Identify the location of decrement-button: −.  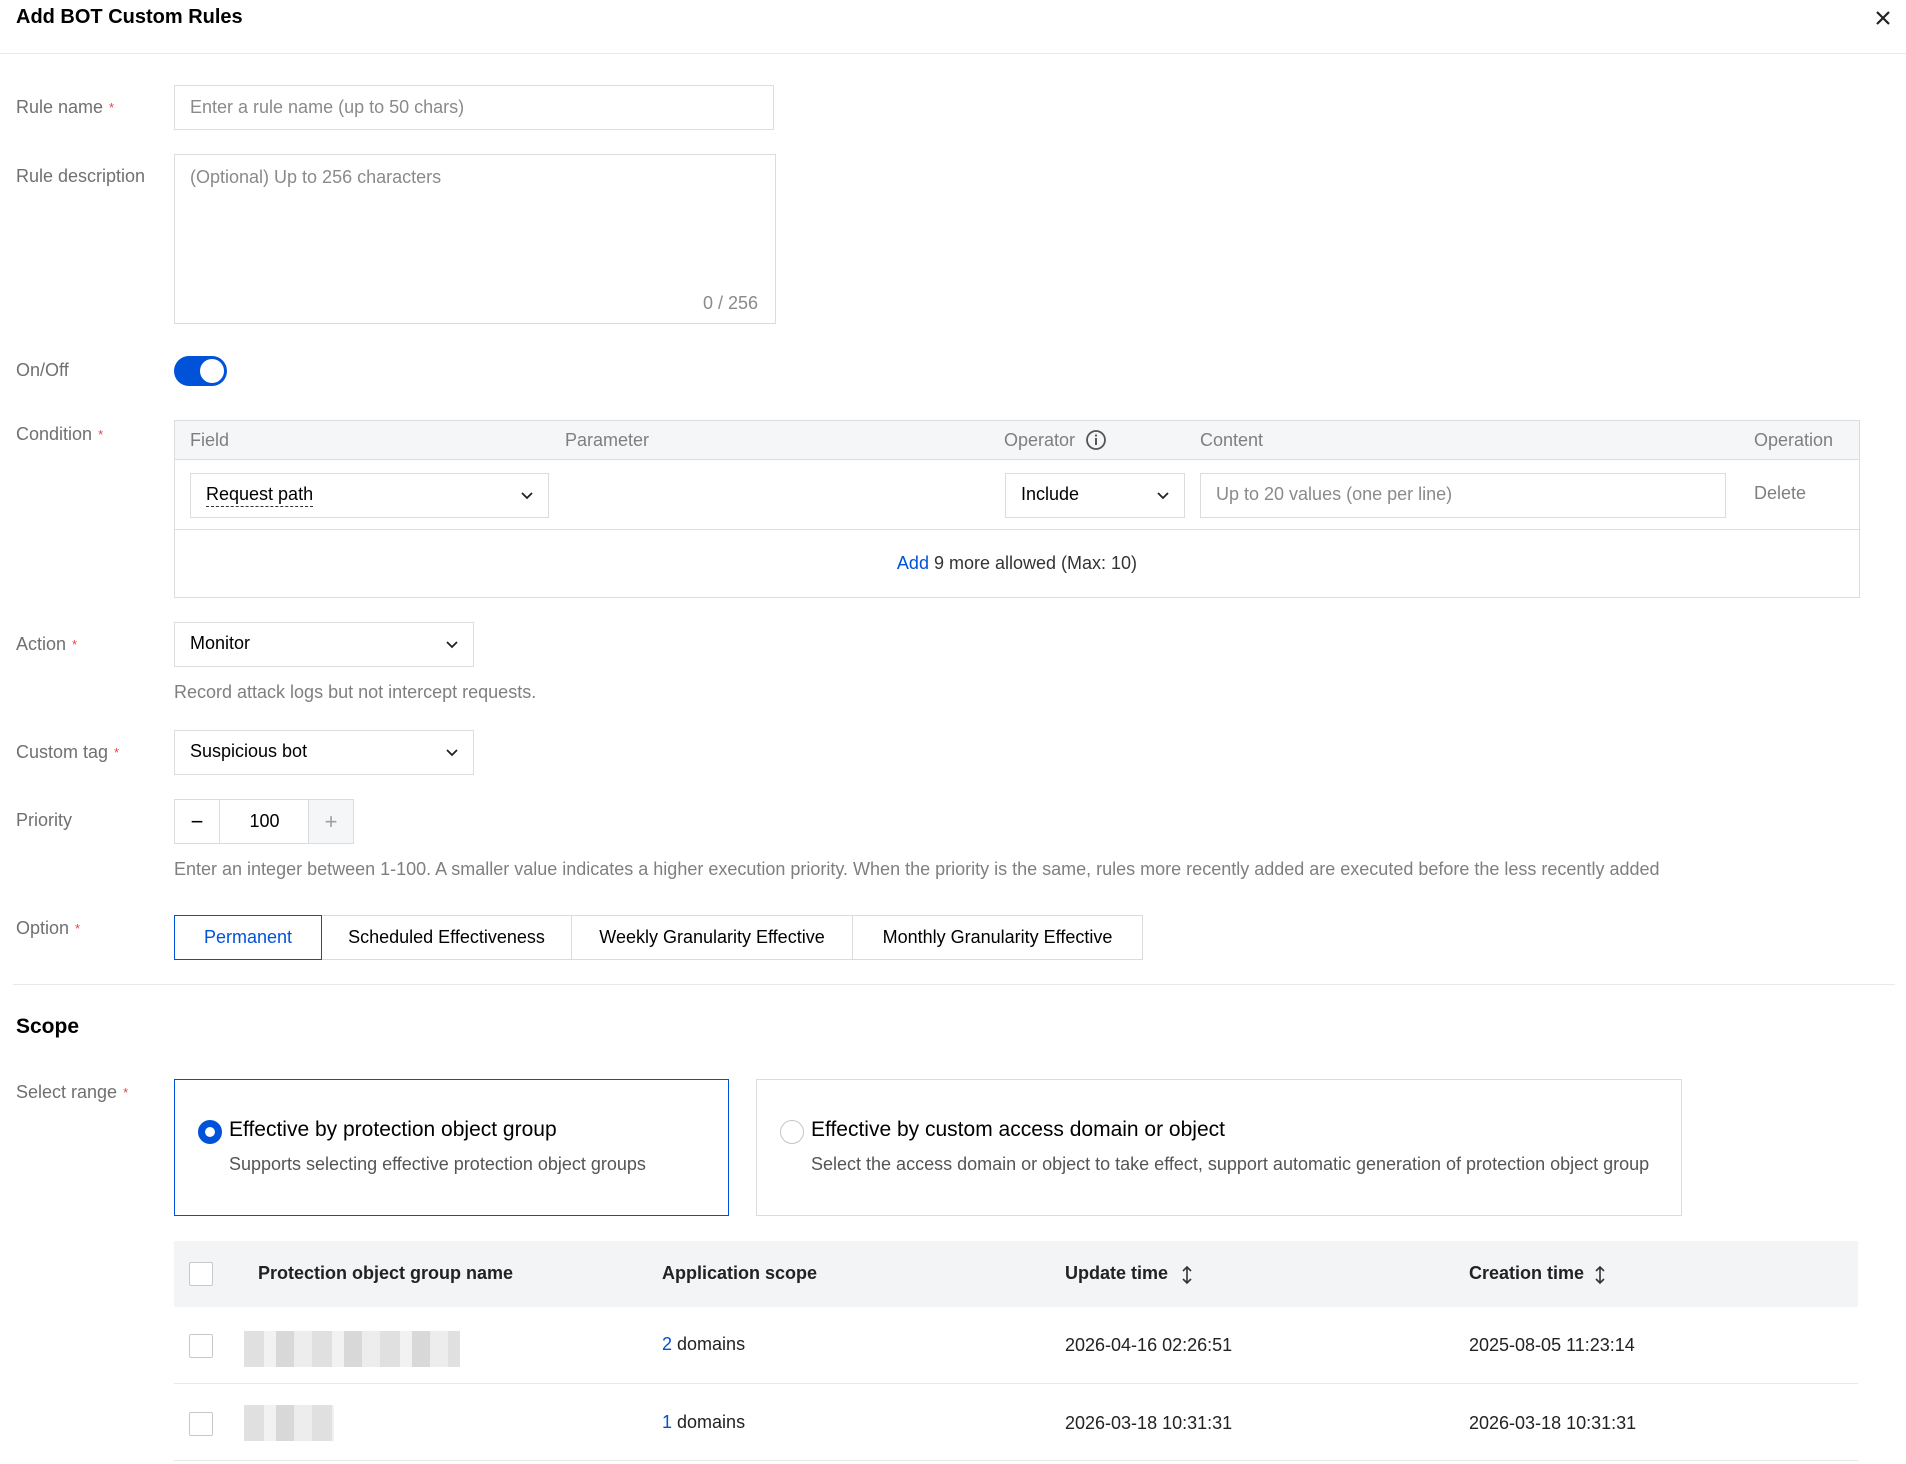
(197, 821).